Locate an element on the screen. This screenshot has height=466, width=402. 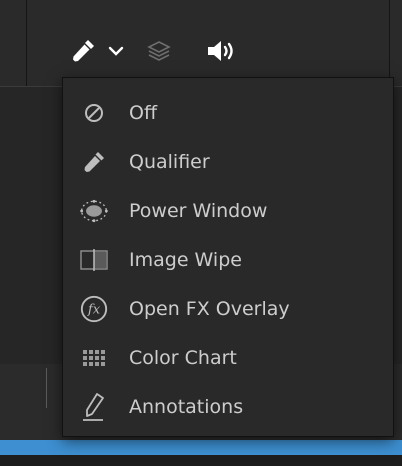
speaker-icon is located at coordinates (220, 51).